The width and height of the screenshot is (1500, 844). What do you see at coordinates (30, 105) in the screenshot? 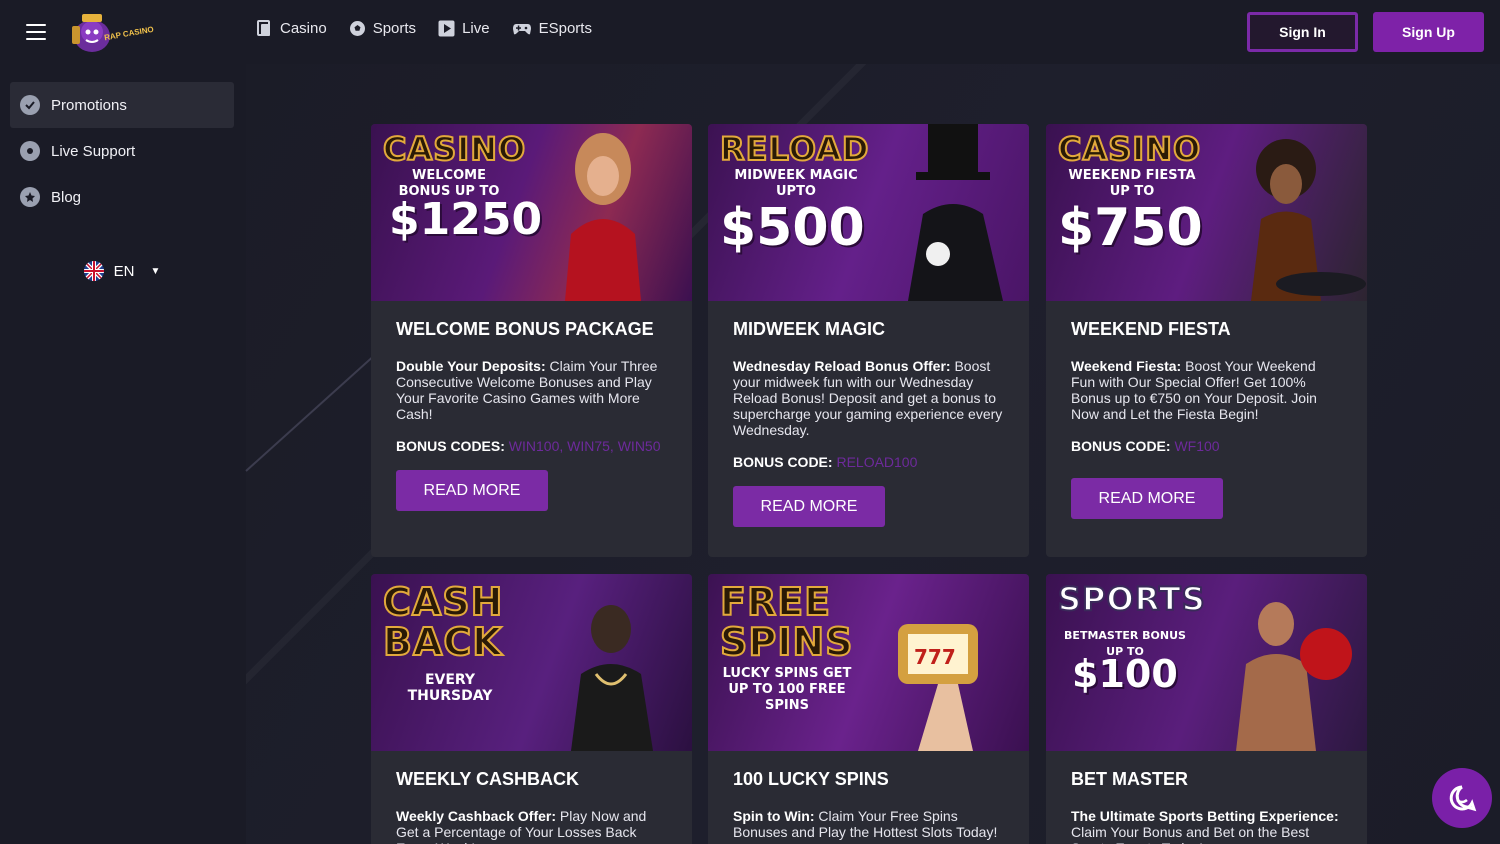
I see `promo-badge-icon` at bounding box center [30, 105].